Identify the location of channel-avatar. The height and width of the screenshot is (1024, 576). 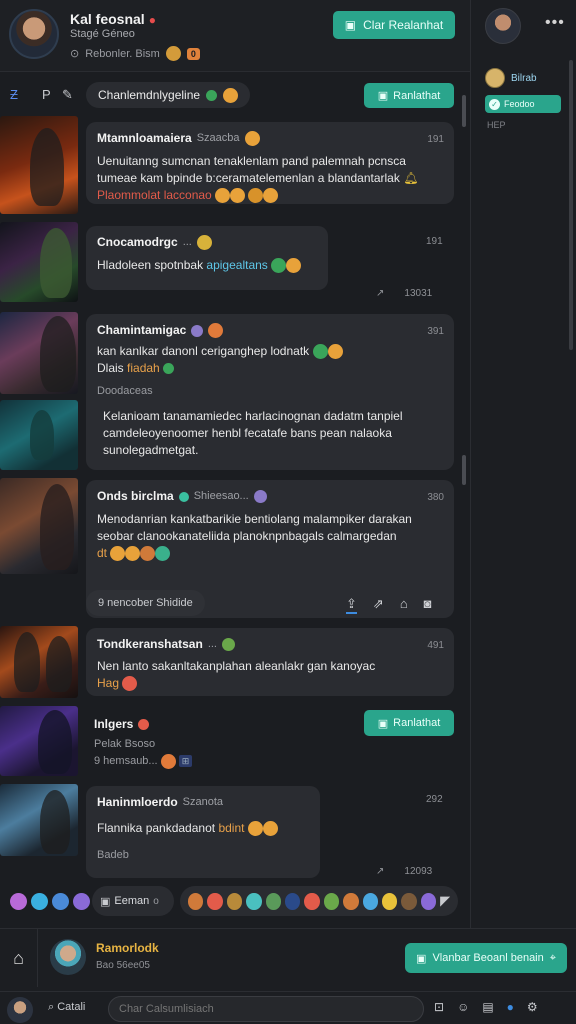
(34, 34).